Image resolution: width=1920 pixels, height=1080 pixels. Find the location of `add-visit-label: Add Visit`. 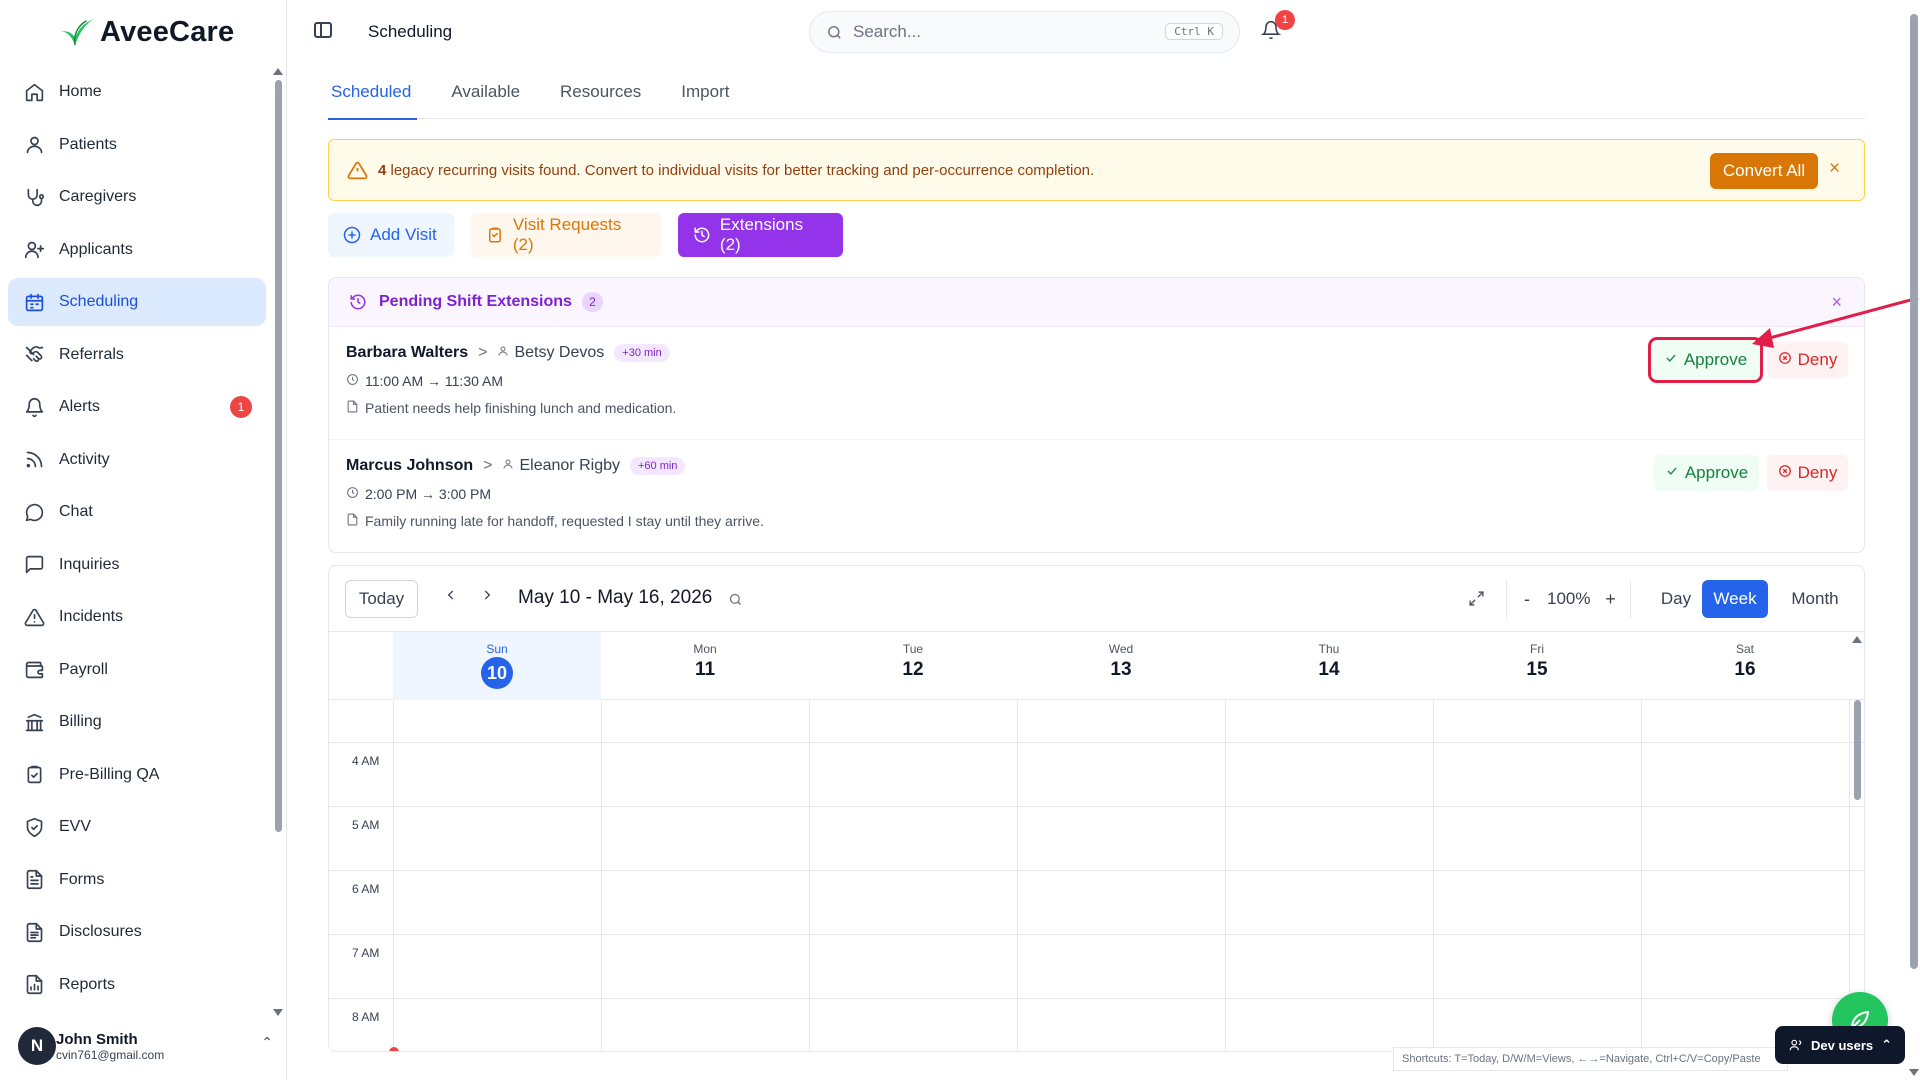

add-visit-label: Add Visit is located at coordinates (403, 234).